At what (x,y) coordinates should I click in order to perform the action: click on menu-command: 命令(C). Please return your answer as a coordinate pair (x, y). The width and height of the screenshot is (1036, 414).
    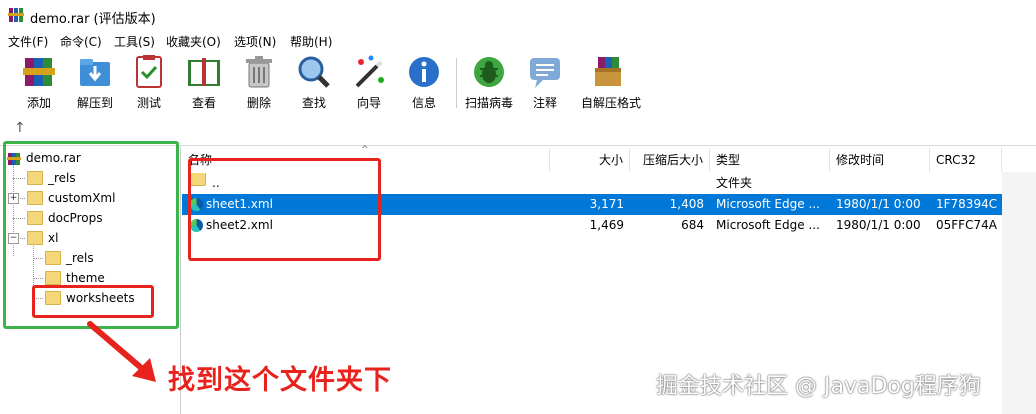
    Looking at the image, I should click on (81, 41).